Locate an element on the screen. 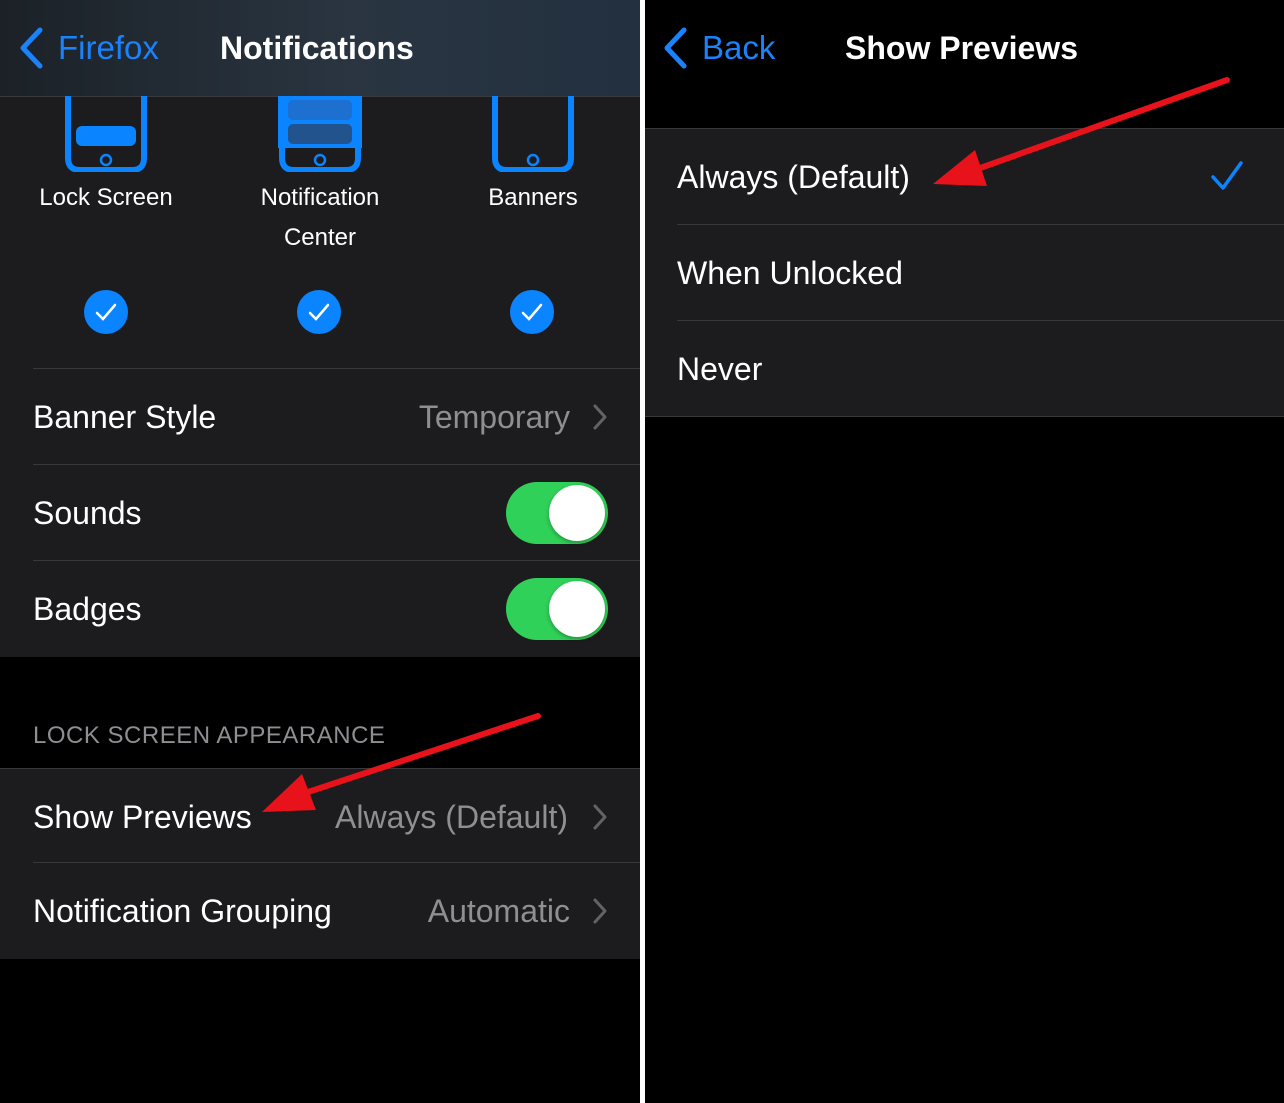  page-title: Show Previews is located at coordinates (961, 47).